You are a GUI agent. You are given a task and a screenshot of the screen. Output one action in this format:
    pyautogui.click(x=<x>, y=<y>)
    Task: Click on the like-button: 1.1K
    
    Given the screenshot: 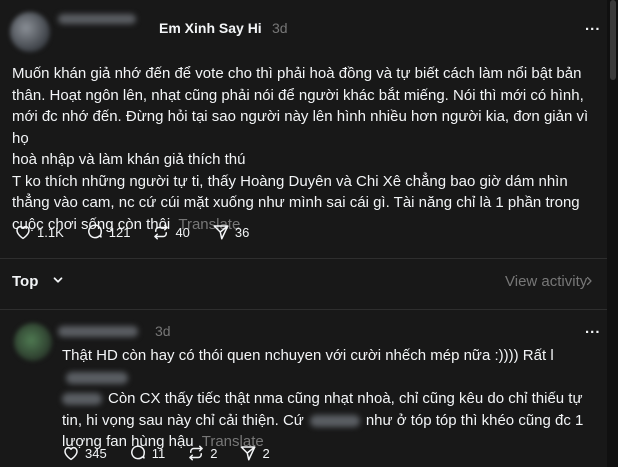 What is the action you would take?
    pyautogui.click(x=39, y=232)
    